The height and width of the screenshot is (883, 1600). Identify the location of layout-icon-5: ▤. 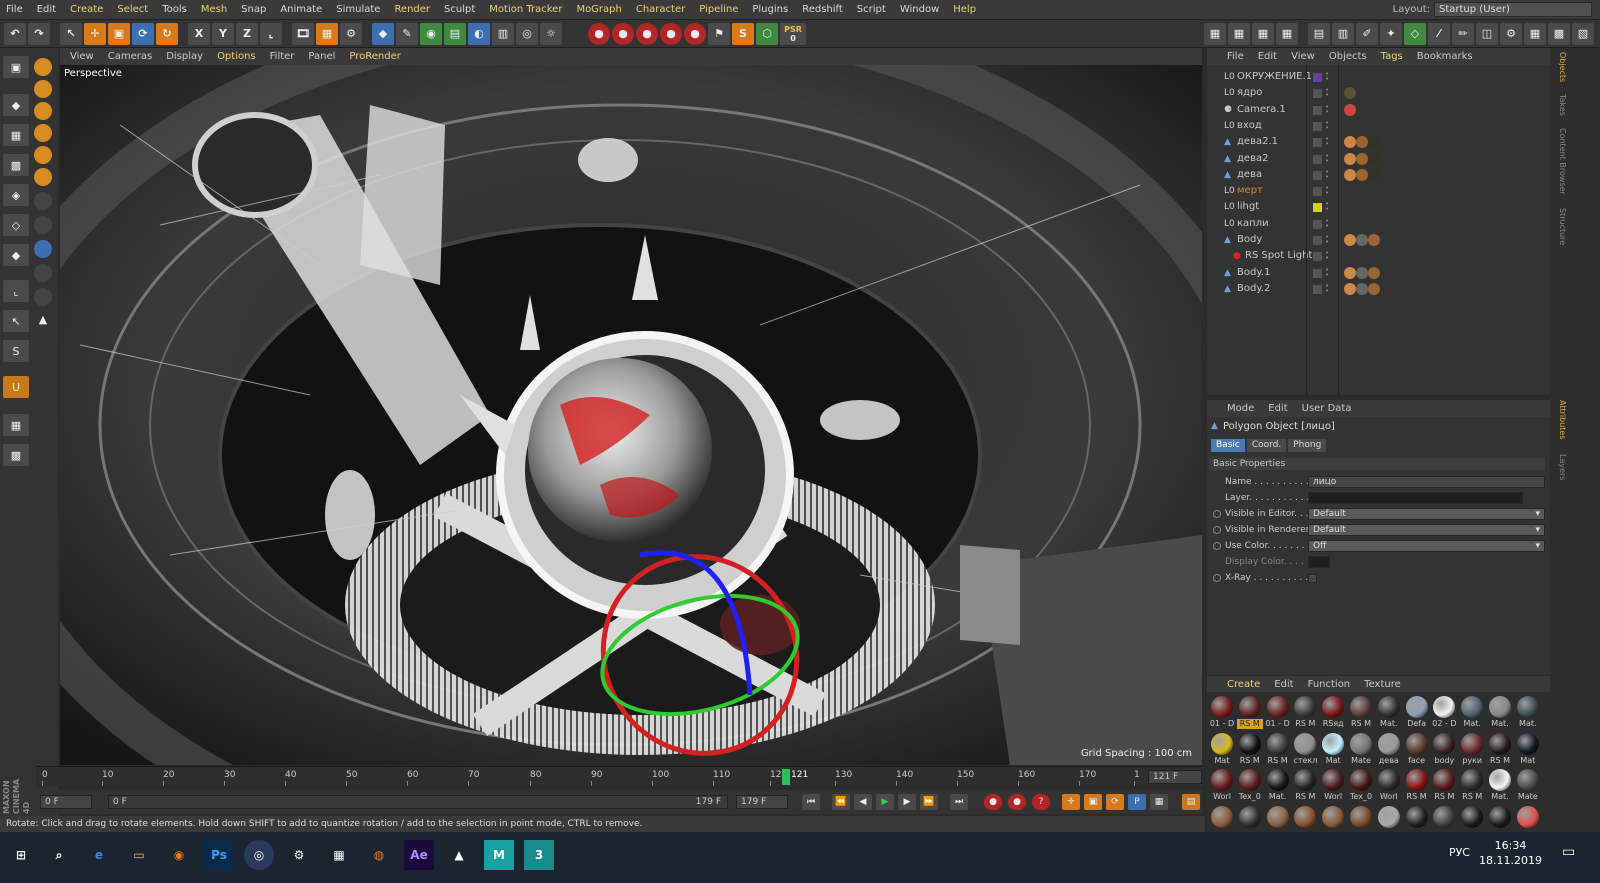
(1319, 33).